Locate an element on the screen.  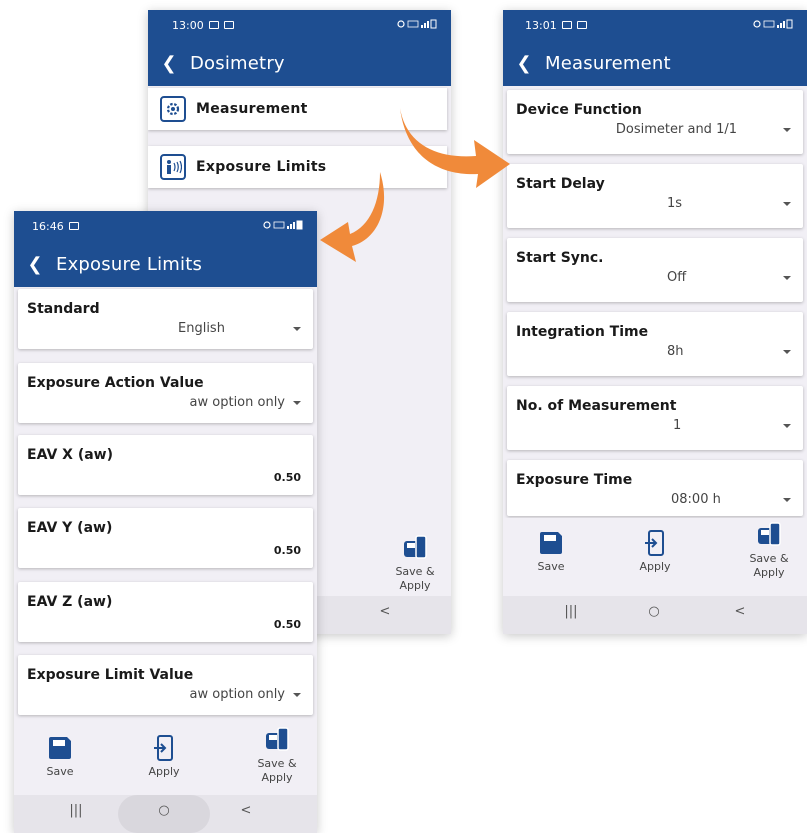
setting-label: Exposure Limit Value is located at coordinates (110, 675).